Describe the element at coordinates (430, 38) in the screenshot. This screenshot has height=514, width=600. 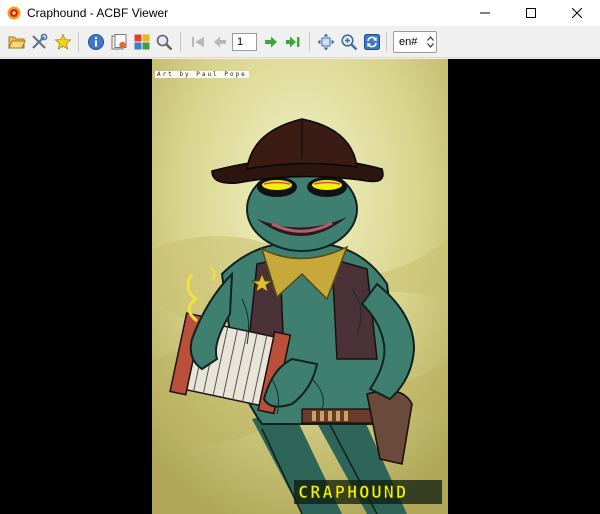
I see `chevron-up-icon` at that location.